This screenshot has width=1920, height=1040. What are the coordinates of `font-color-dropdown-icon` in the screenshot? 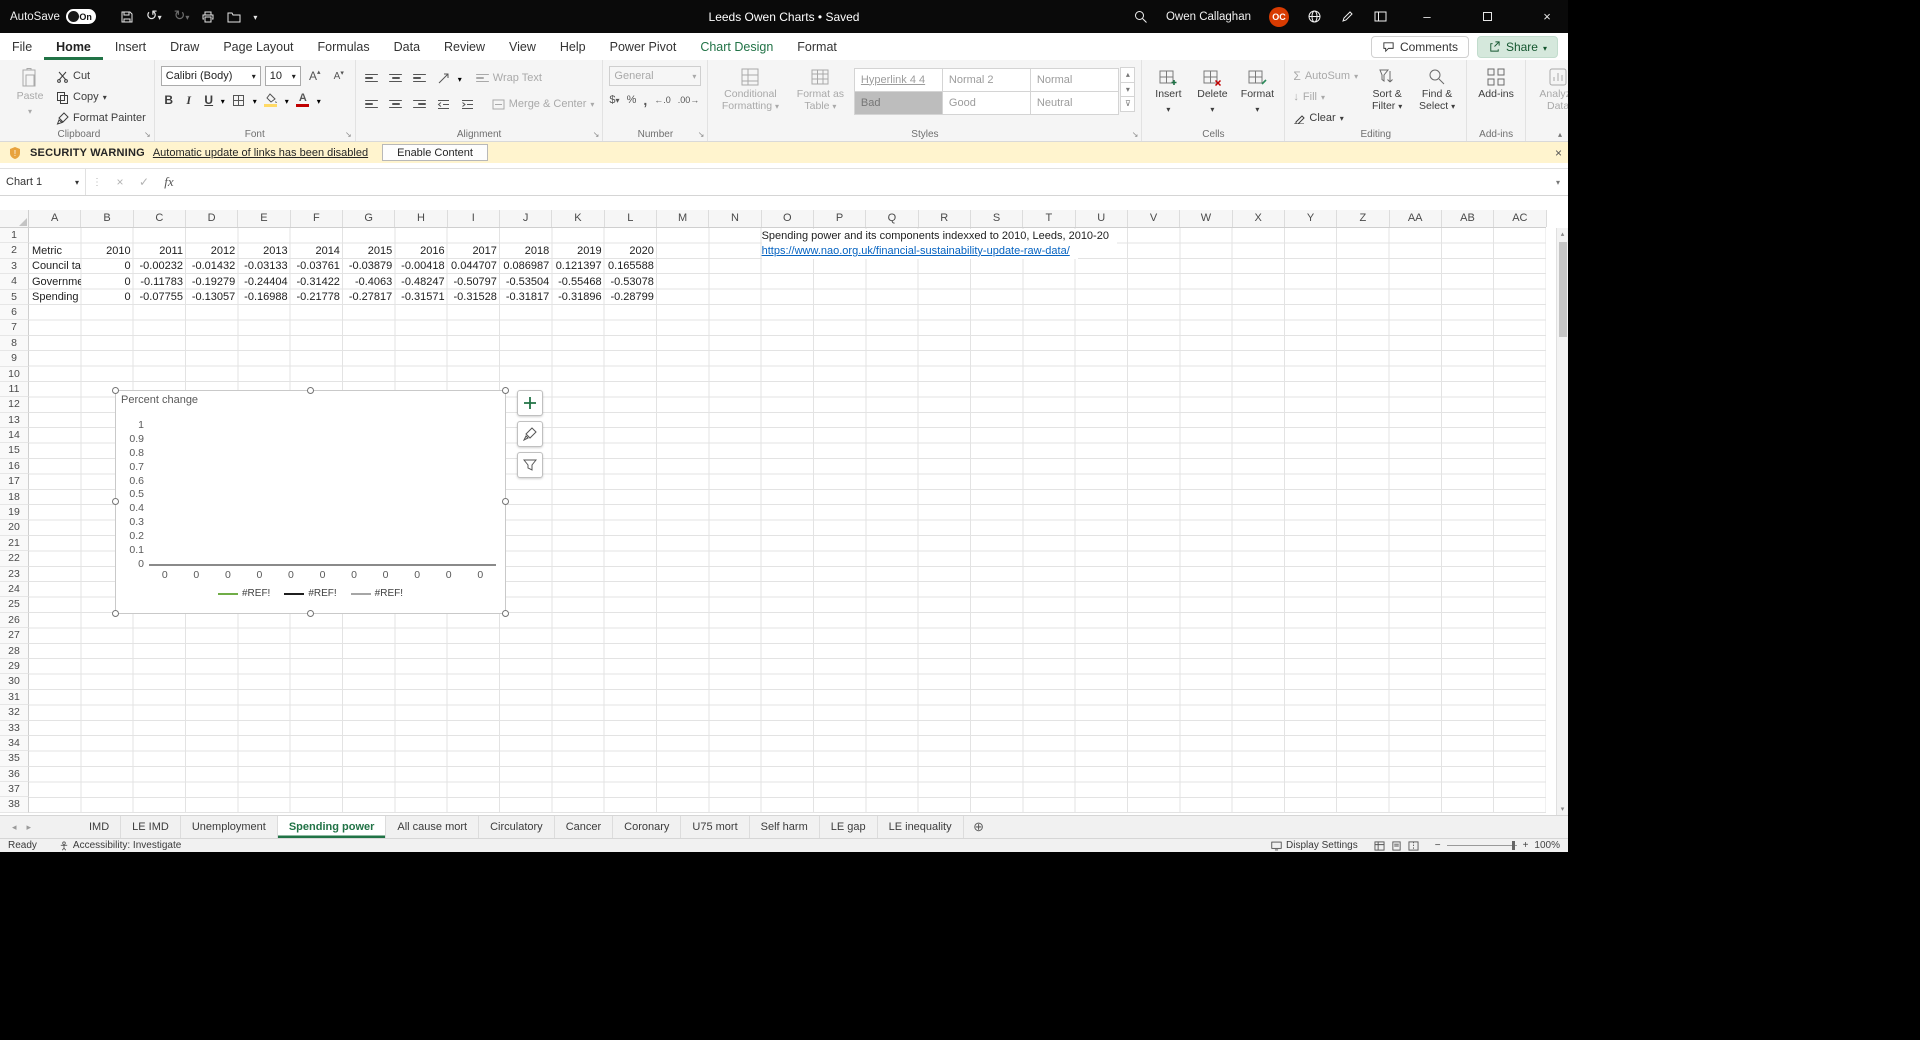 It's located at (319, 100).